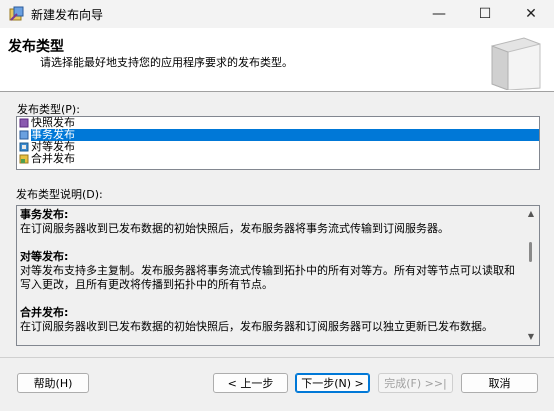 The image size is (554, 411). I want to click on description-scrollbar: ▲ ▼, so click(531, 275).